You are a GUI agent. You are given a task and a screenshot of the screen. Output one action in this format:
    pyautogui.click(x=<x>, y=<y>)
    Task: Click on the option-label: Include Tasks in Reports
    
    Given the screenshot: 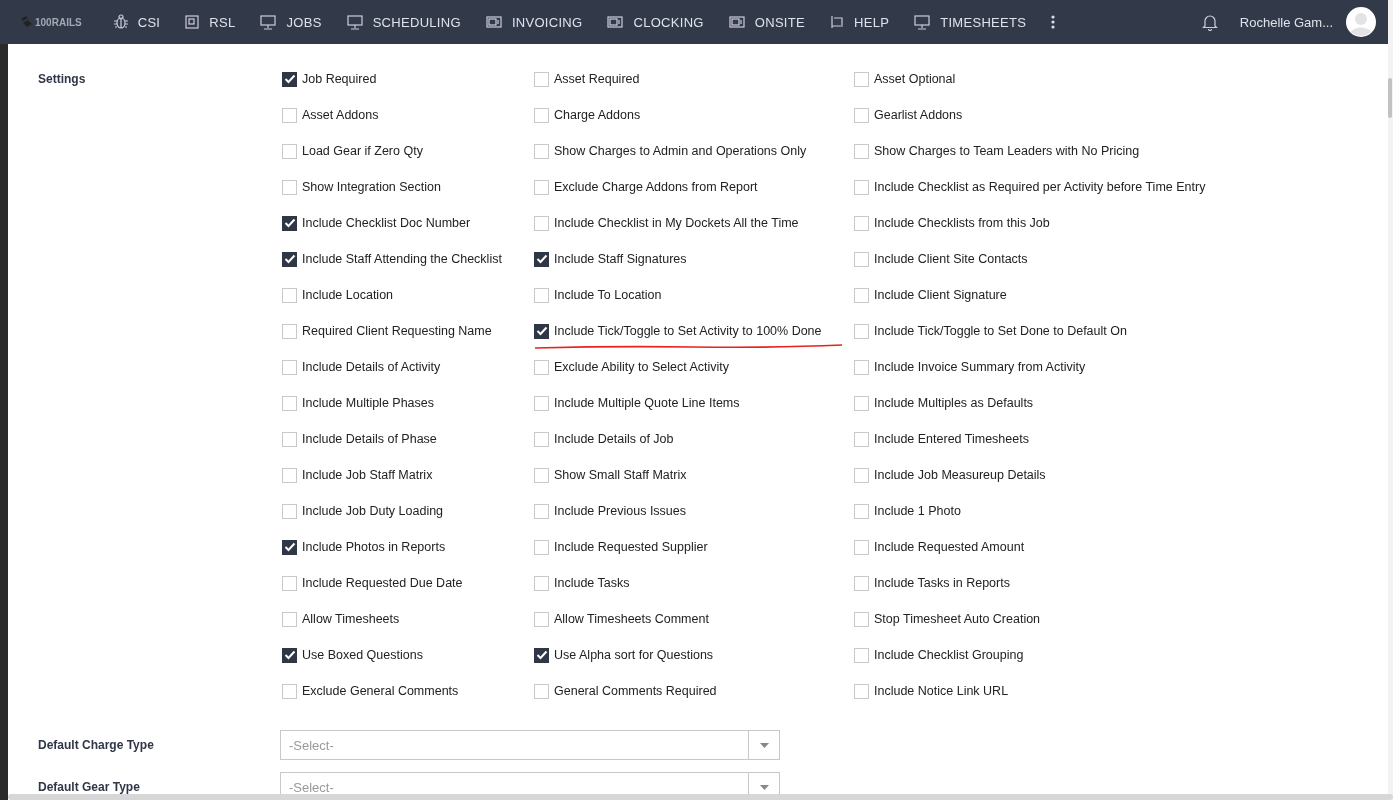 What is the action you would take?
    pyautogui.click(x=942, y=583)
    